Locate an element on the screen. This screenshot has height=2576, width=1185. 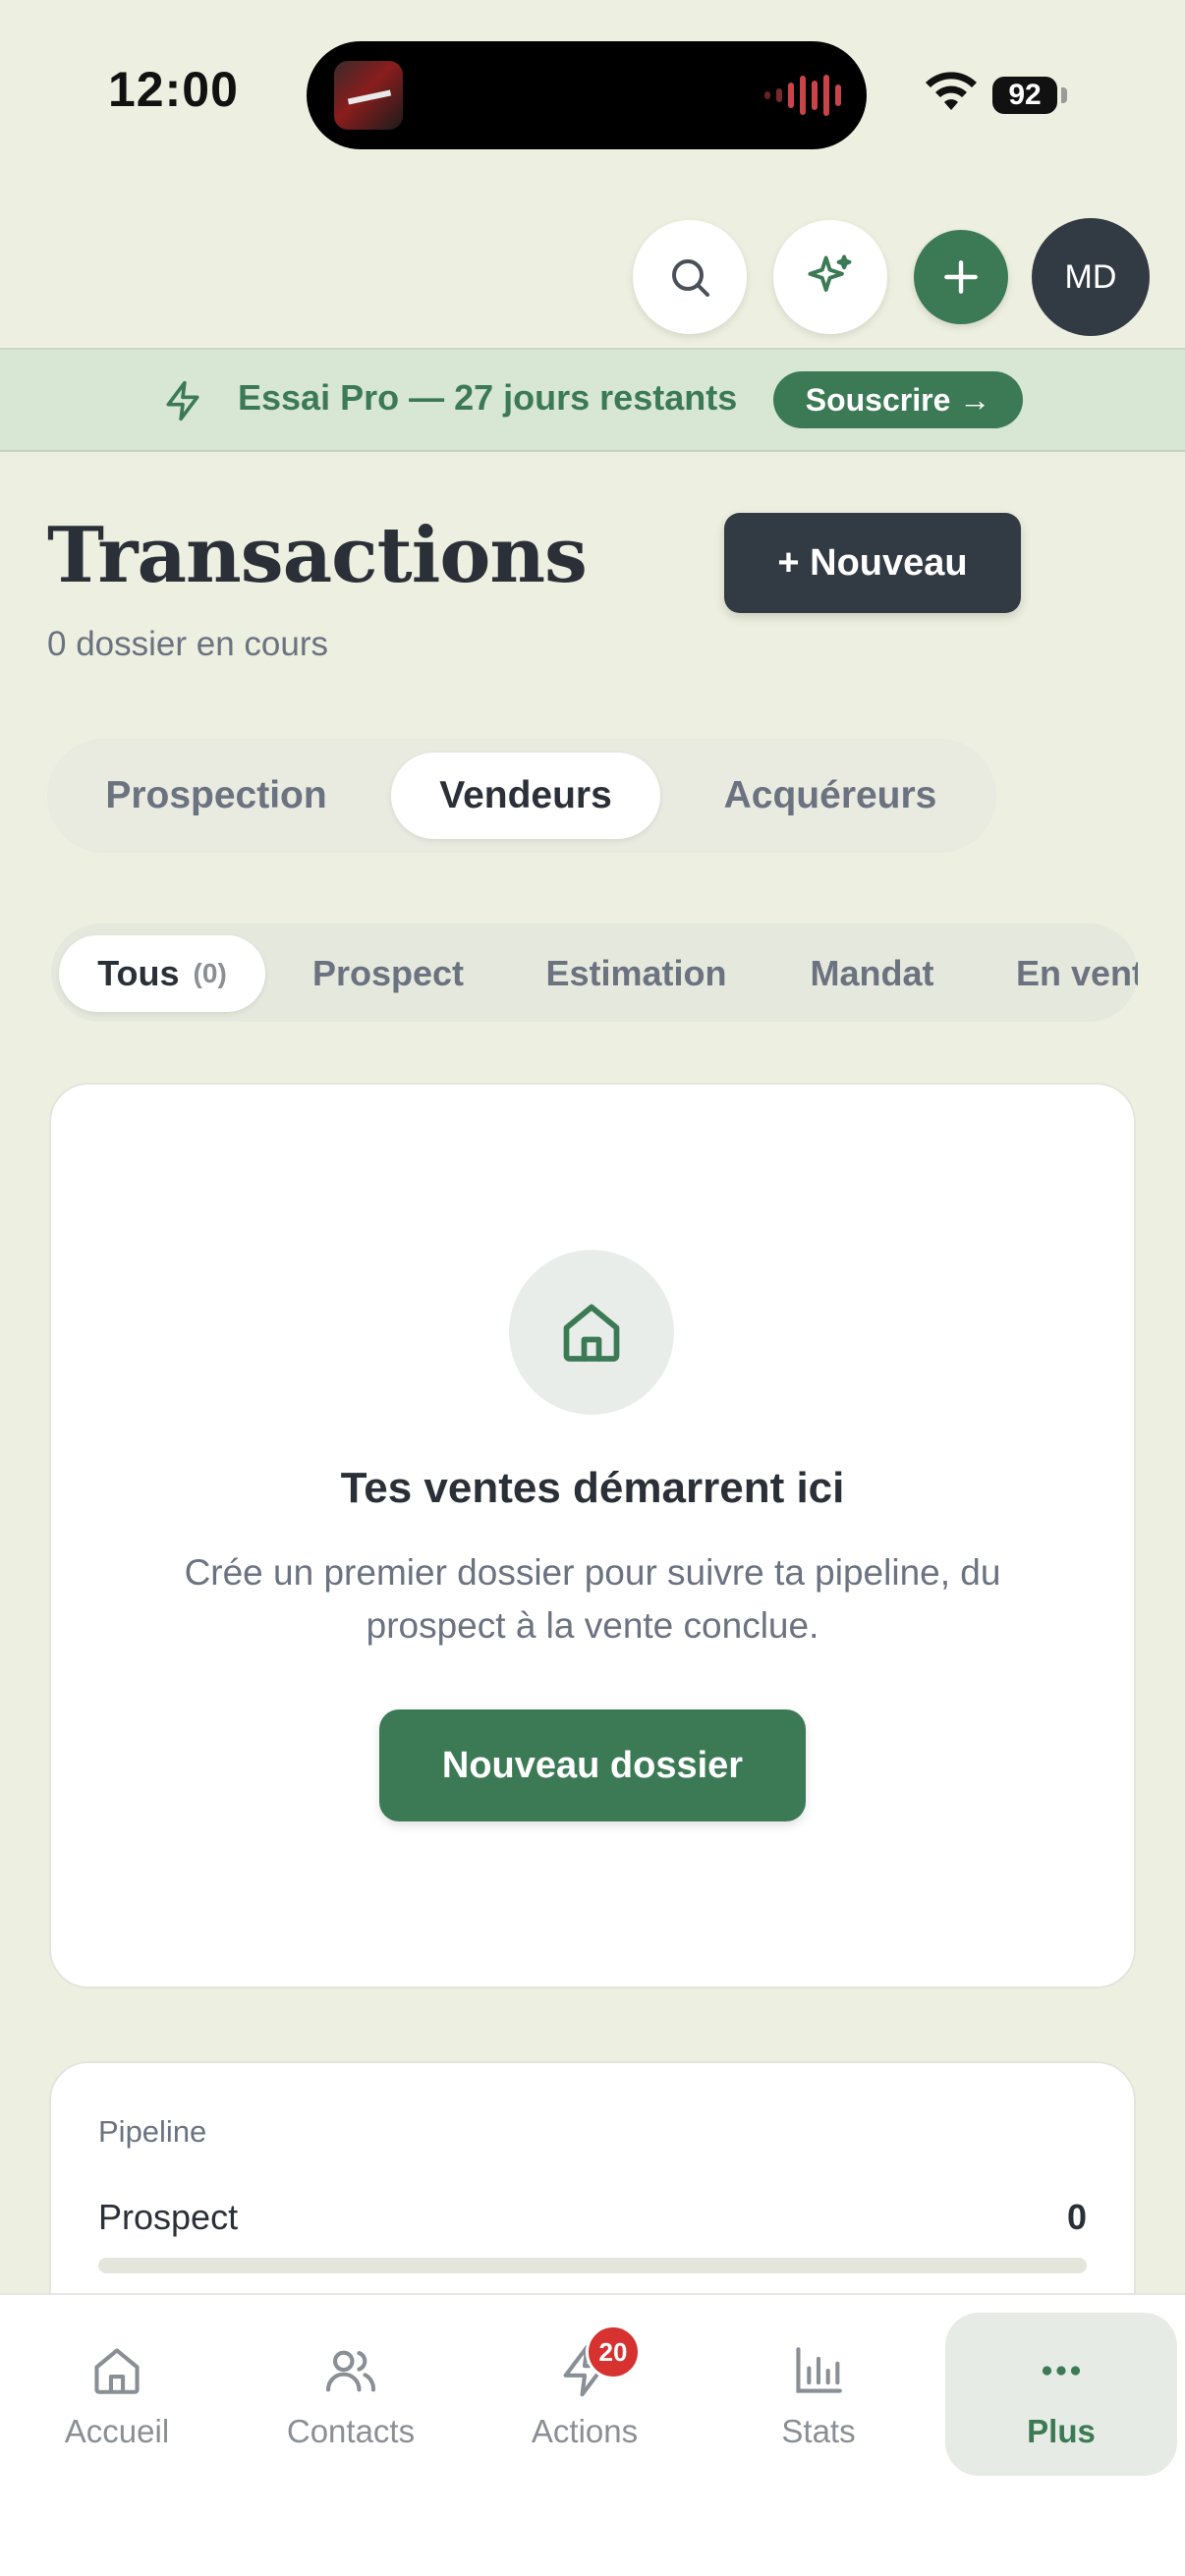
battery-nub is located at coordinates (1064, 95).